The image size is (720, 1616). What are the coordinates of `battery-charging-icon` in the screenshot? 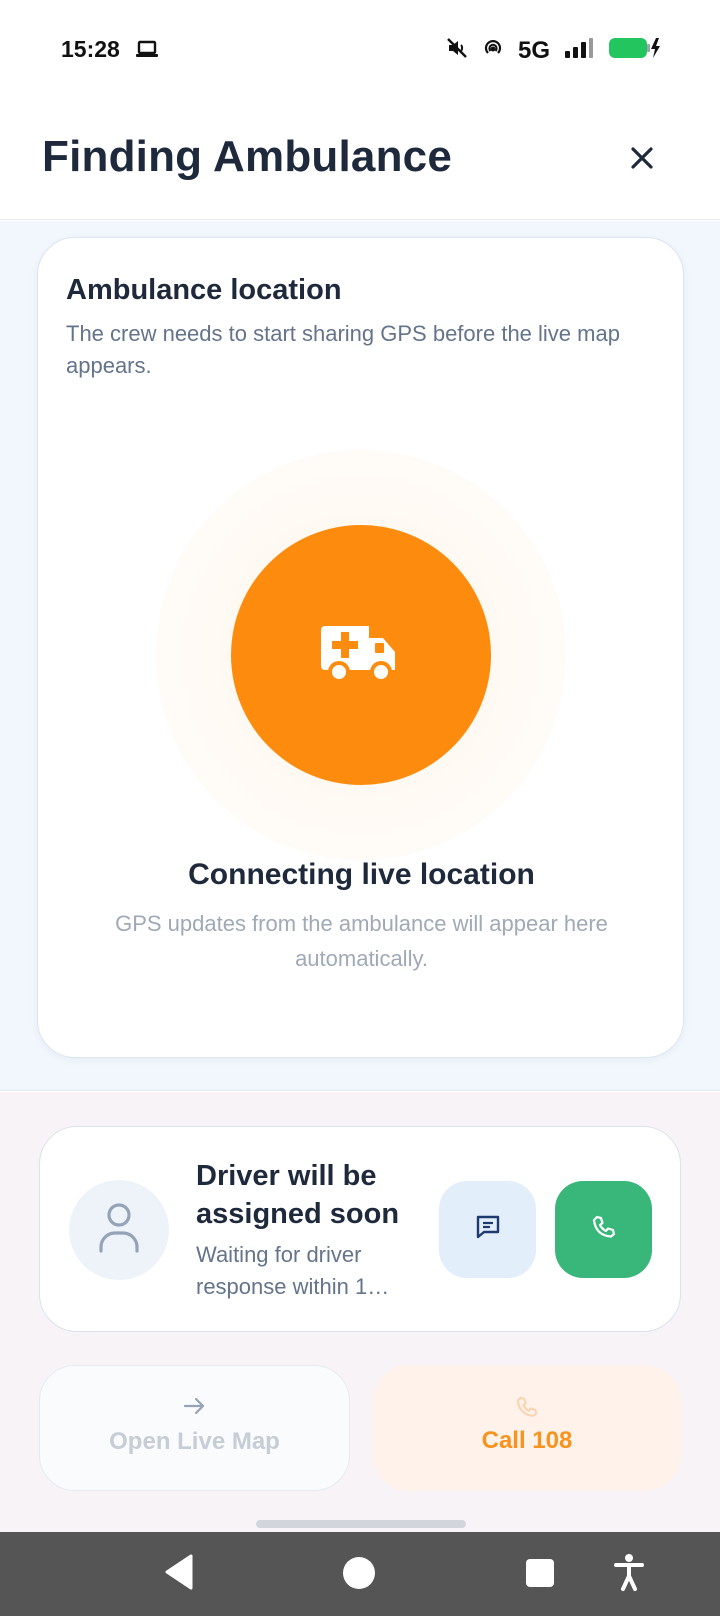 It's located at (635, 50).